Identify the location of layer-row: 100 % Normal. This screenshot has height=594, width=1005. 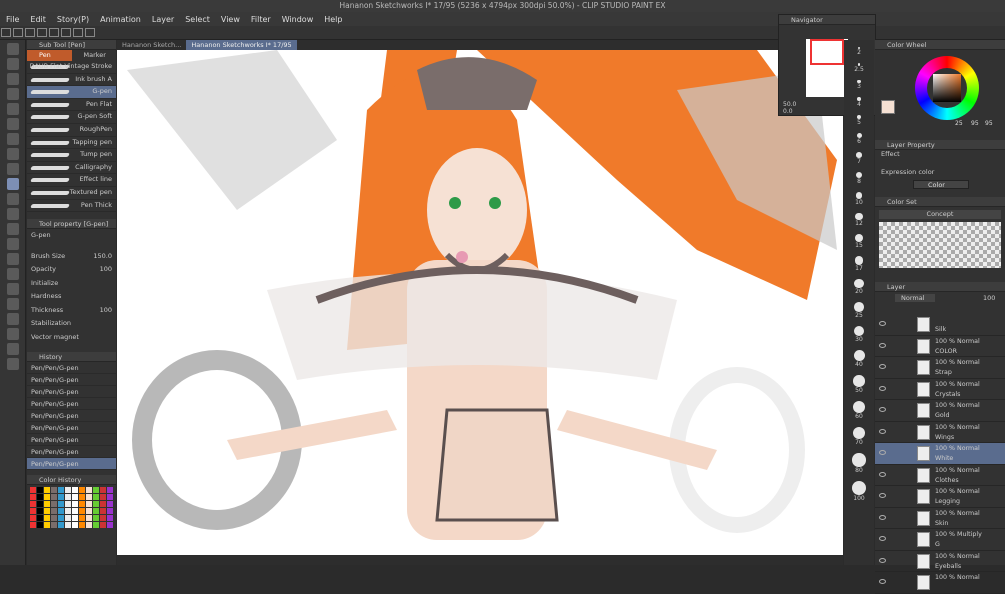
(940, 583).